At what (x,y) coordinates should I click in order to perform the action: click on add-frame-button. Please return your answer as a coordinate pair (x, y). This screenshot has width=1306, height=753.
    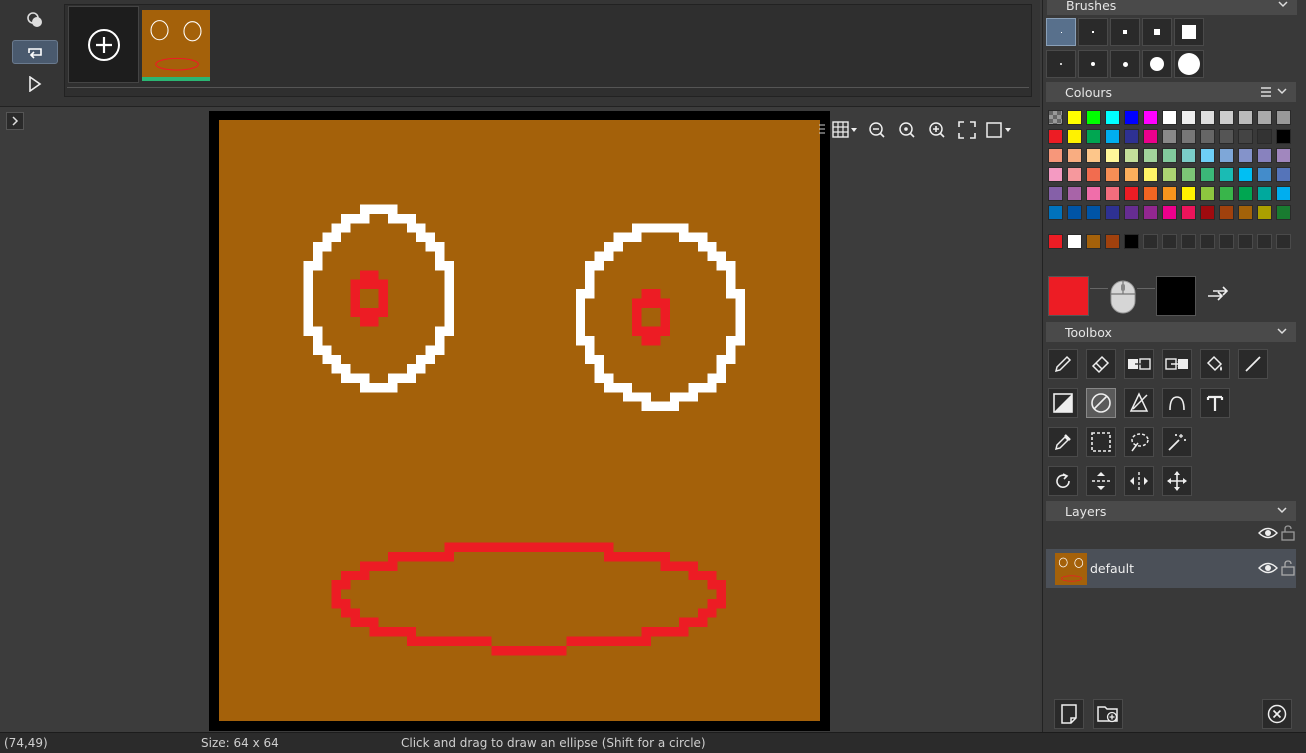
    Looking at the image, I should click on (103, 44).